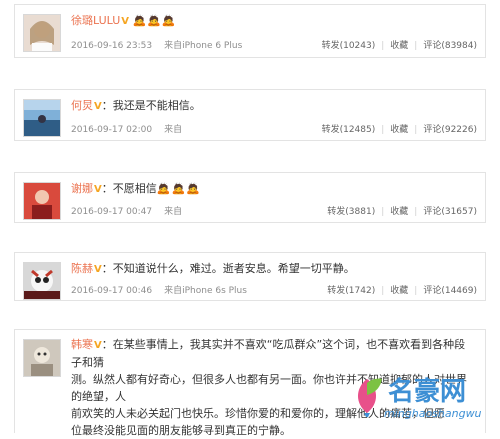 The image size is (500, 439). What do you see at coordinates (159, 289) in the screenshot?
I see `post-meta: 2016-09-17 00:46 来自iPhone 6s Plus` at bounding box center [159, 289].